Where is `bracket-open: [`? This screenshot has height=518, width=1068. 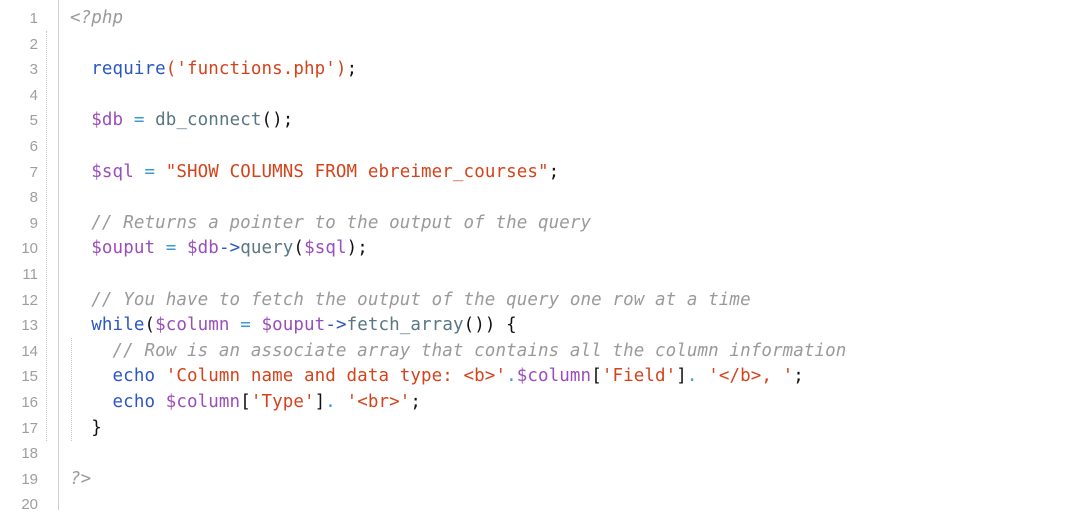 bracket-open: [ is located at coordinates (596, 376).